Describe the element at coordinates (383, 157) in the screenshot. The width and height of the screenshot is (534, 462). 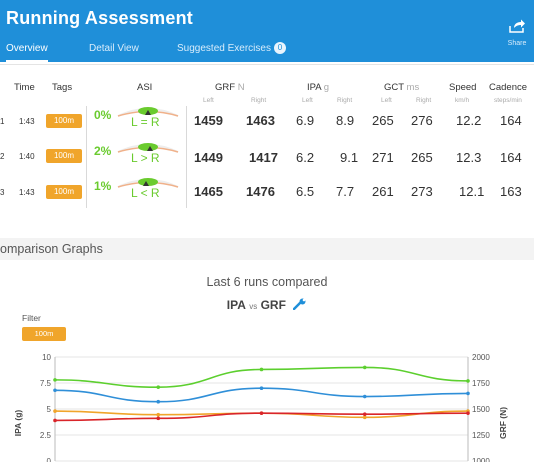
I see `gct-left: 271` at that location.